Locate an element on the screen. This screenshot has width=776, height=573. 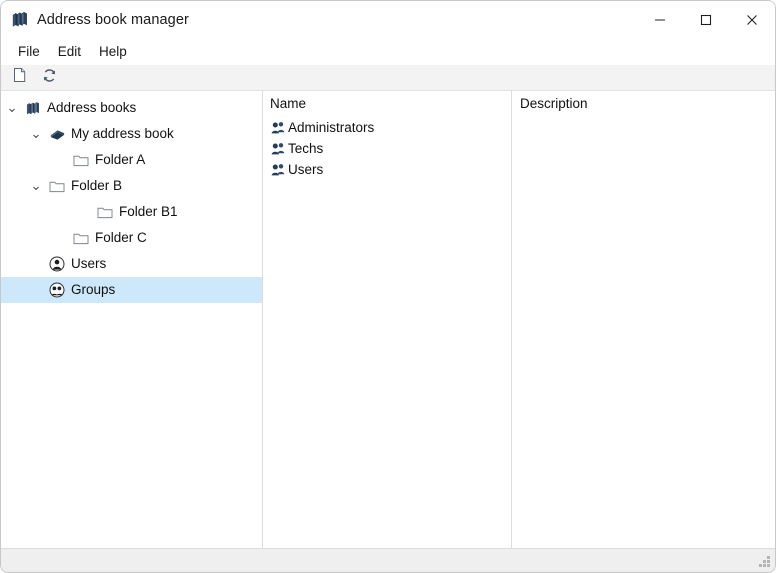
group-circle-icon is located at coordinates (57, 290).